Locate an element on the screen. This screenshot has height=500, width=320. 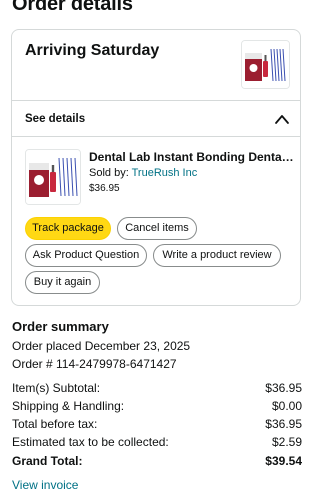
product-image-small is located at coordinates (265, 64).